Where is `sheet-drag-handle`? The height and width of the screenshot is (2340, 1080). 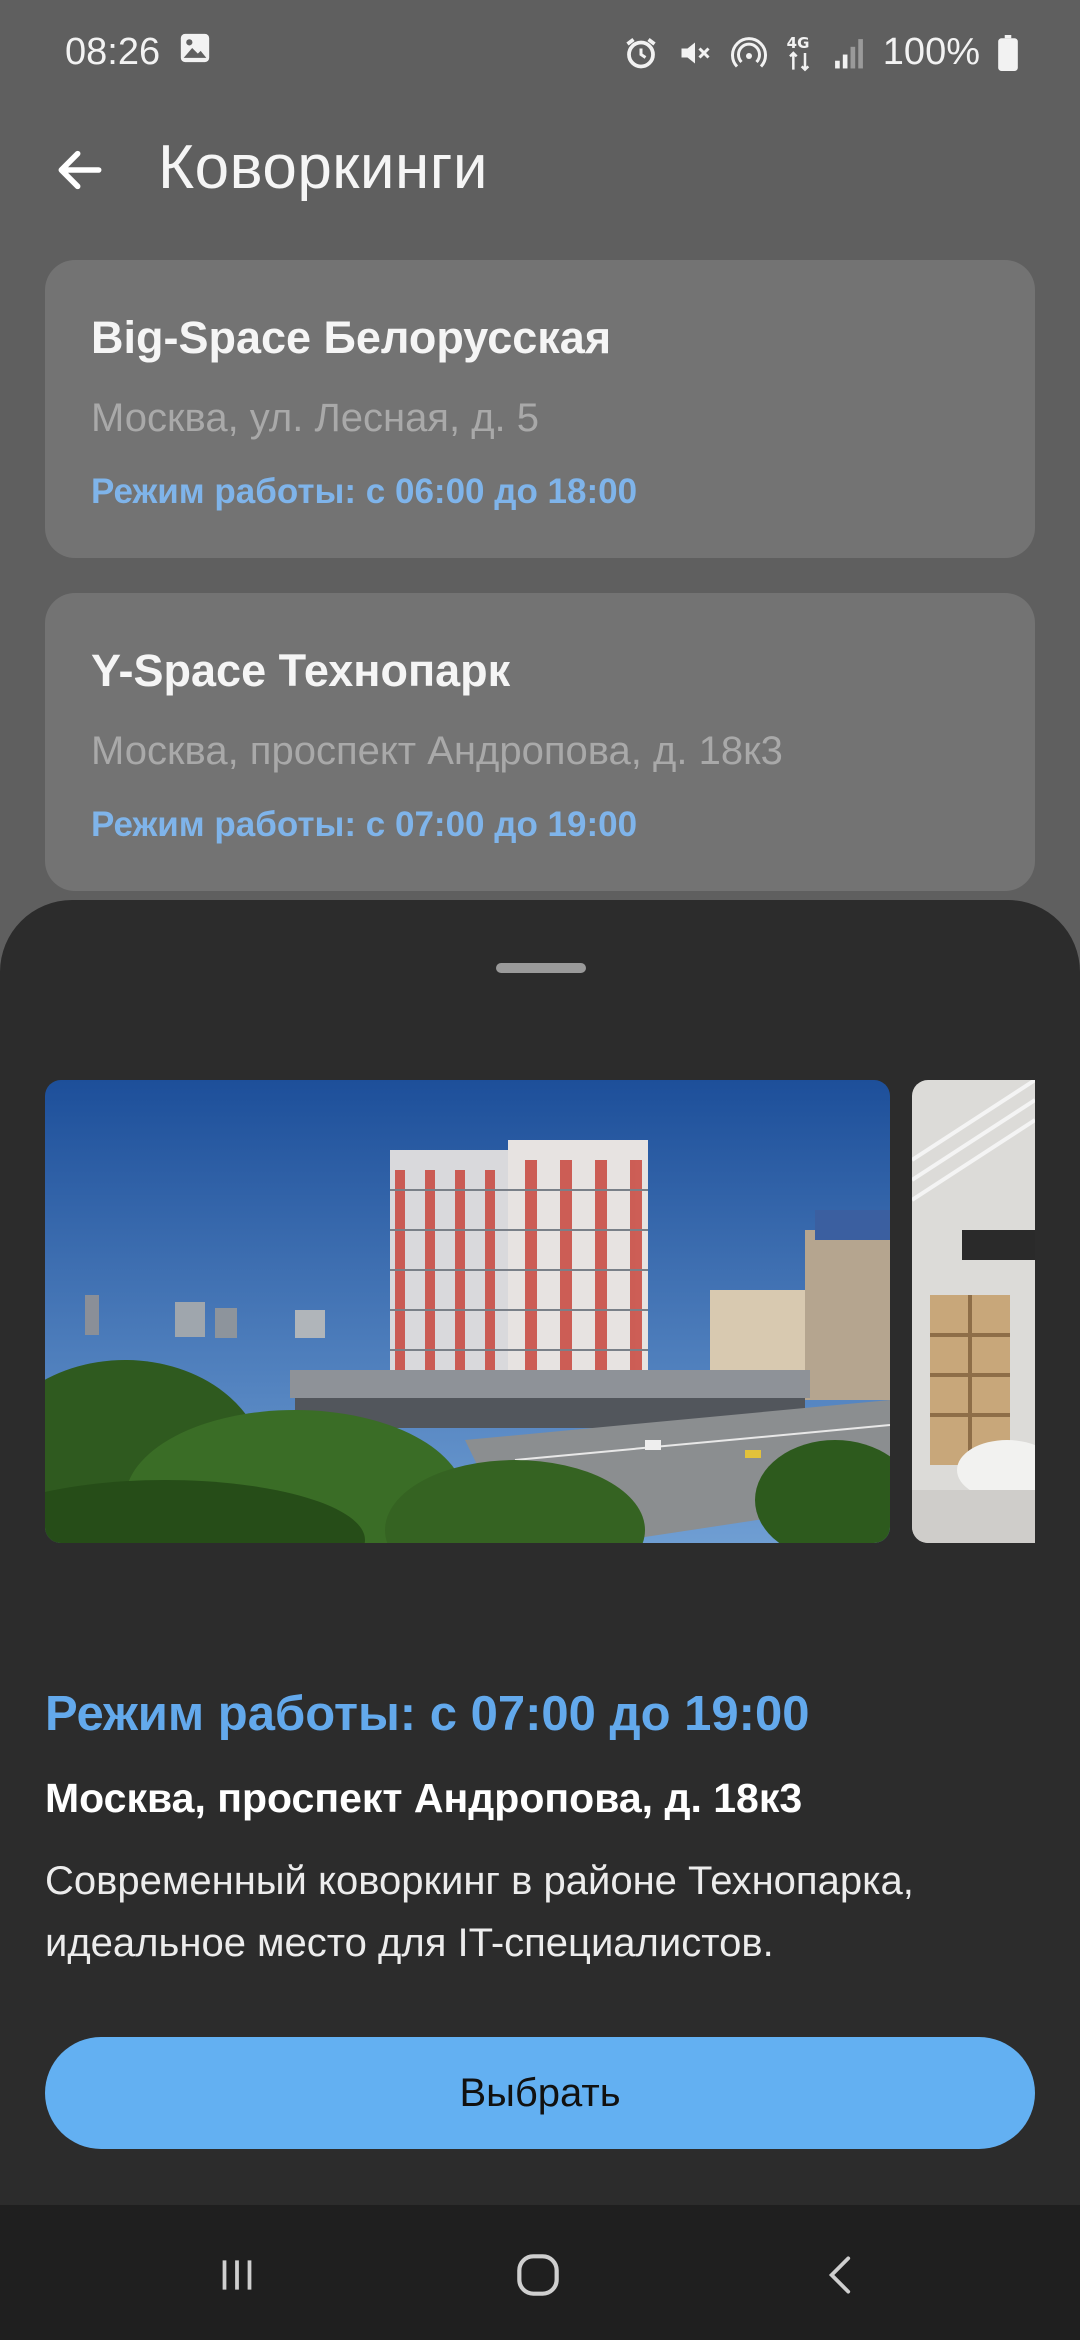 sheet-drag-handle is located at coordinates (541, 968).